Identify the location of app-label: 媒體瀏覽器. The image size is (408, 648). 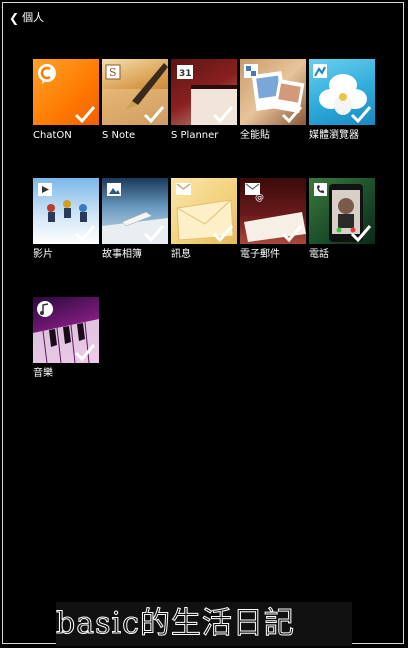
(334, 135).